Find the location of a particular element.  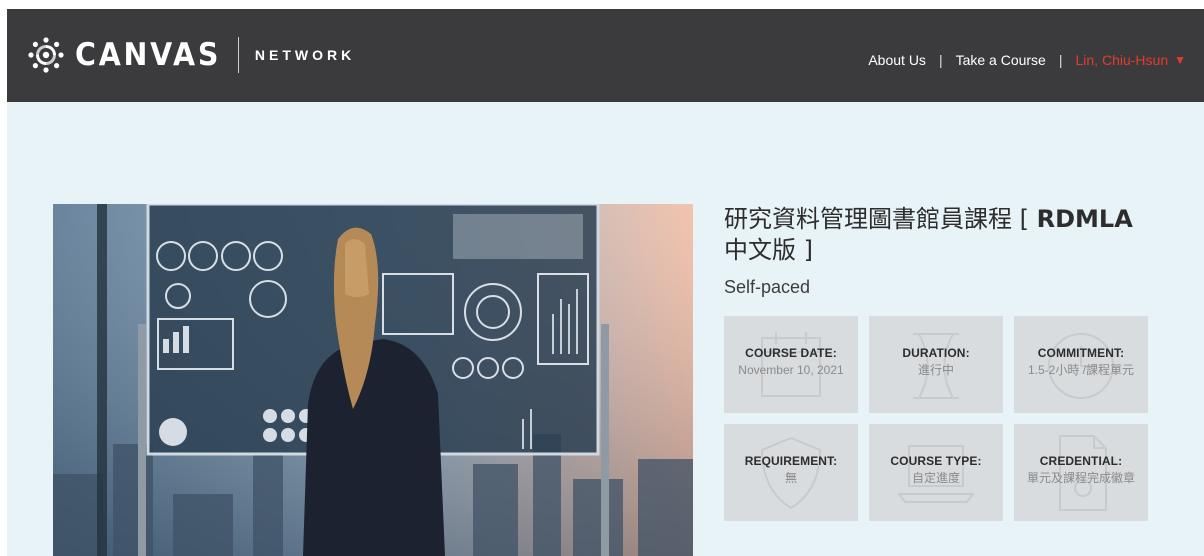

canvas-network-logo: CANVAS NETWORK is located at coordinates (191, 55).